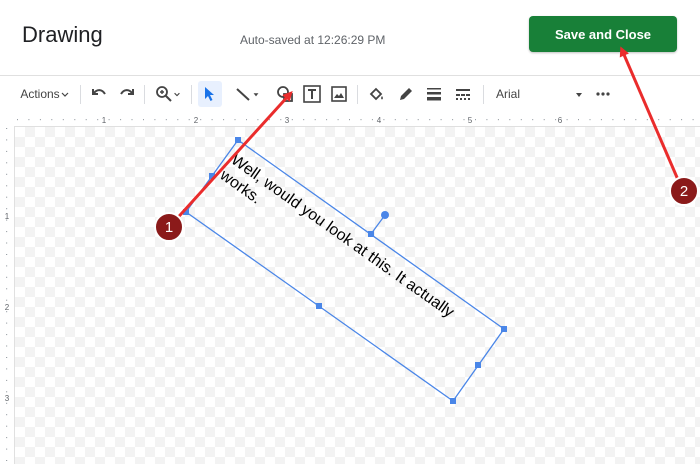 This screenshot has height=469, width=700. I want to click on badge-number: 1, so click(169, 227).